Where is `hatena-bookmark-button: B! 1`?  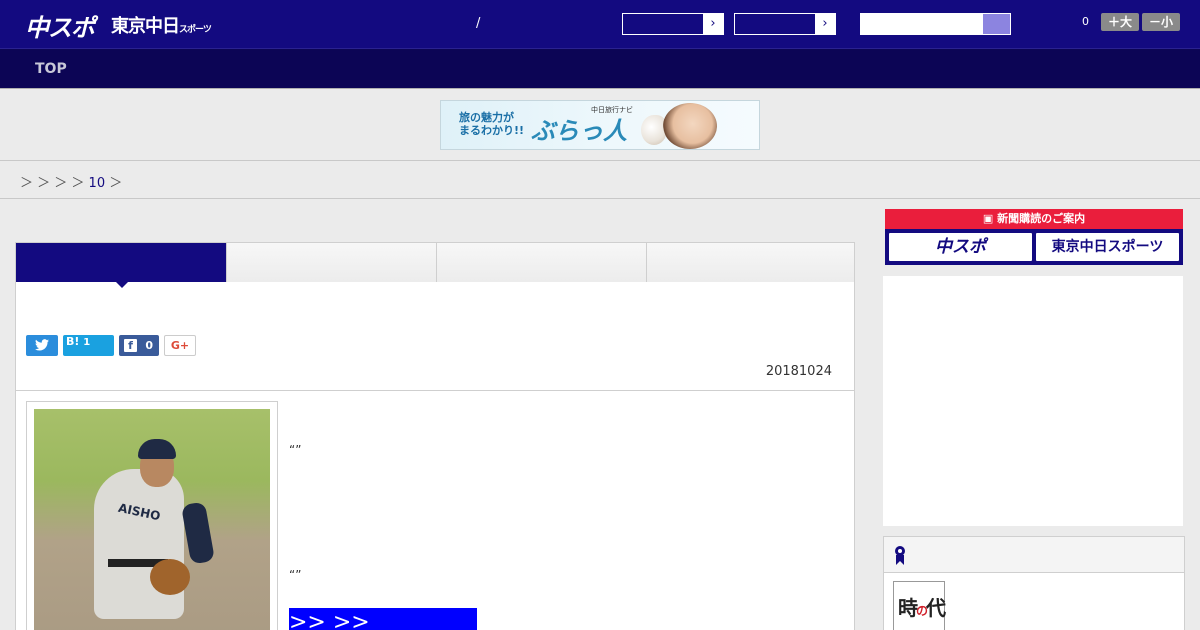
hatena-bookmark-button: B! 1 is located at coordinates (88, 345).